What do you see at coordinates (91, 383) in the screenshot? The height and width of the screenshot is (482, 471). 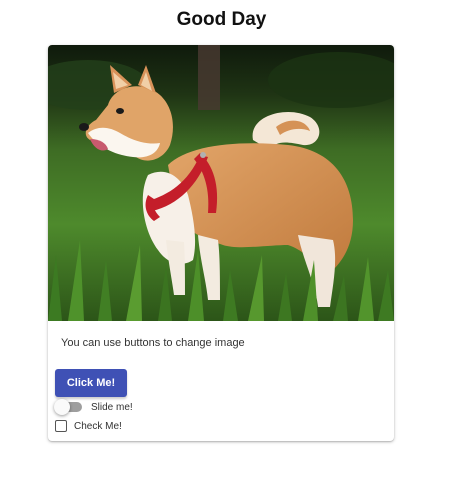 I see `click-me-button: Click Me!` at bounding box center [91, 383].